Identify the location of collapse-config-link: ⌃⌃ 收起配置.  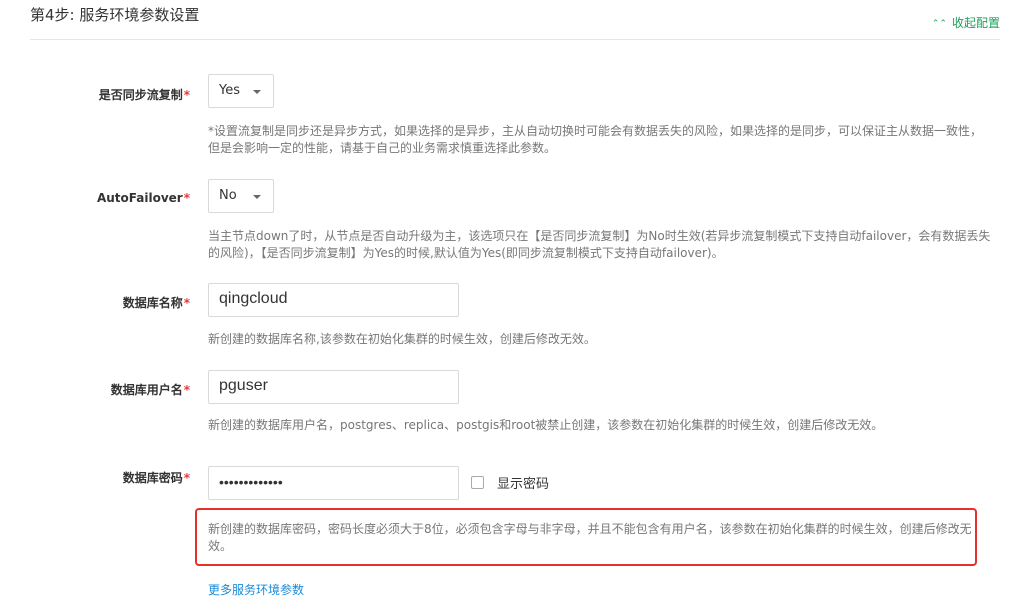
(966, 22).